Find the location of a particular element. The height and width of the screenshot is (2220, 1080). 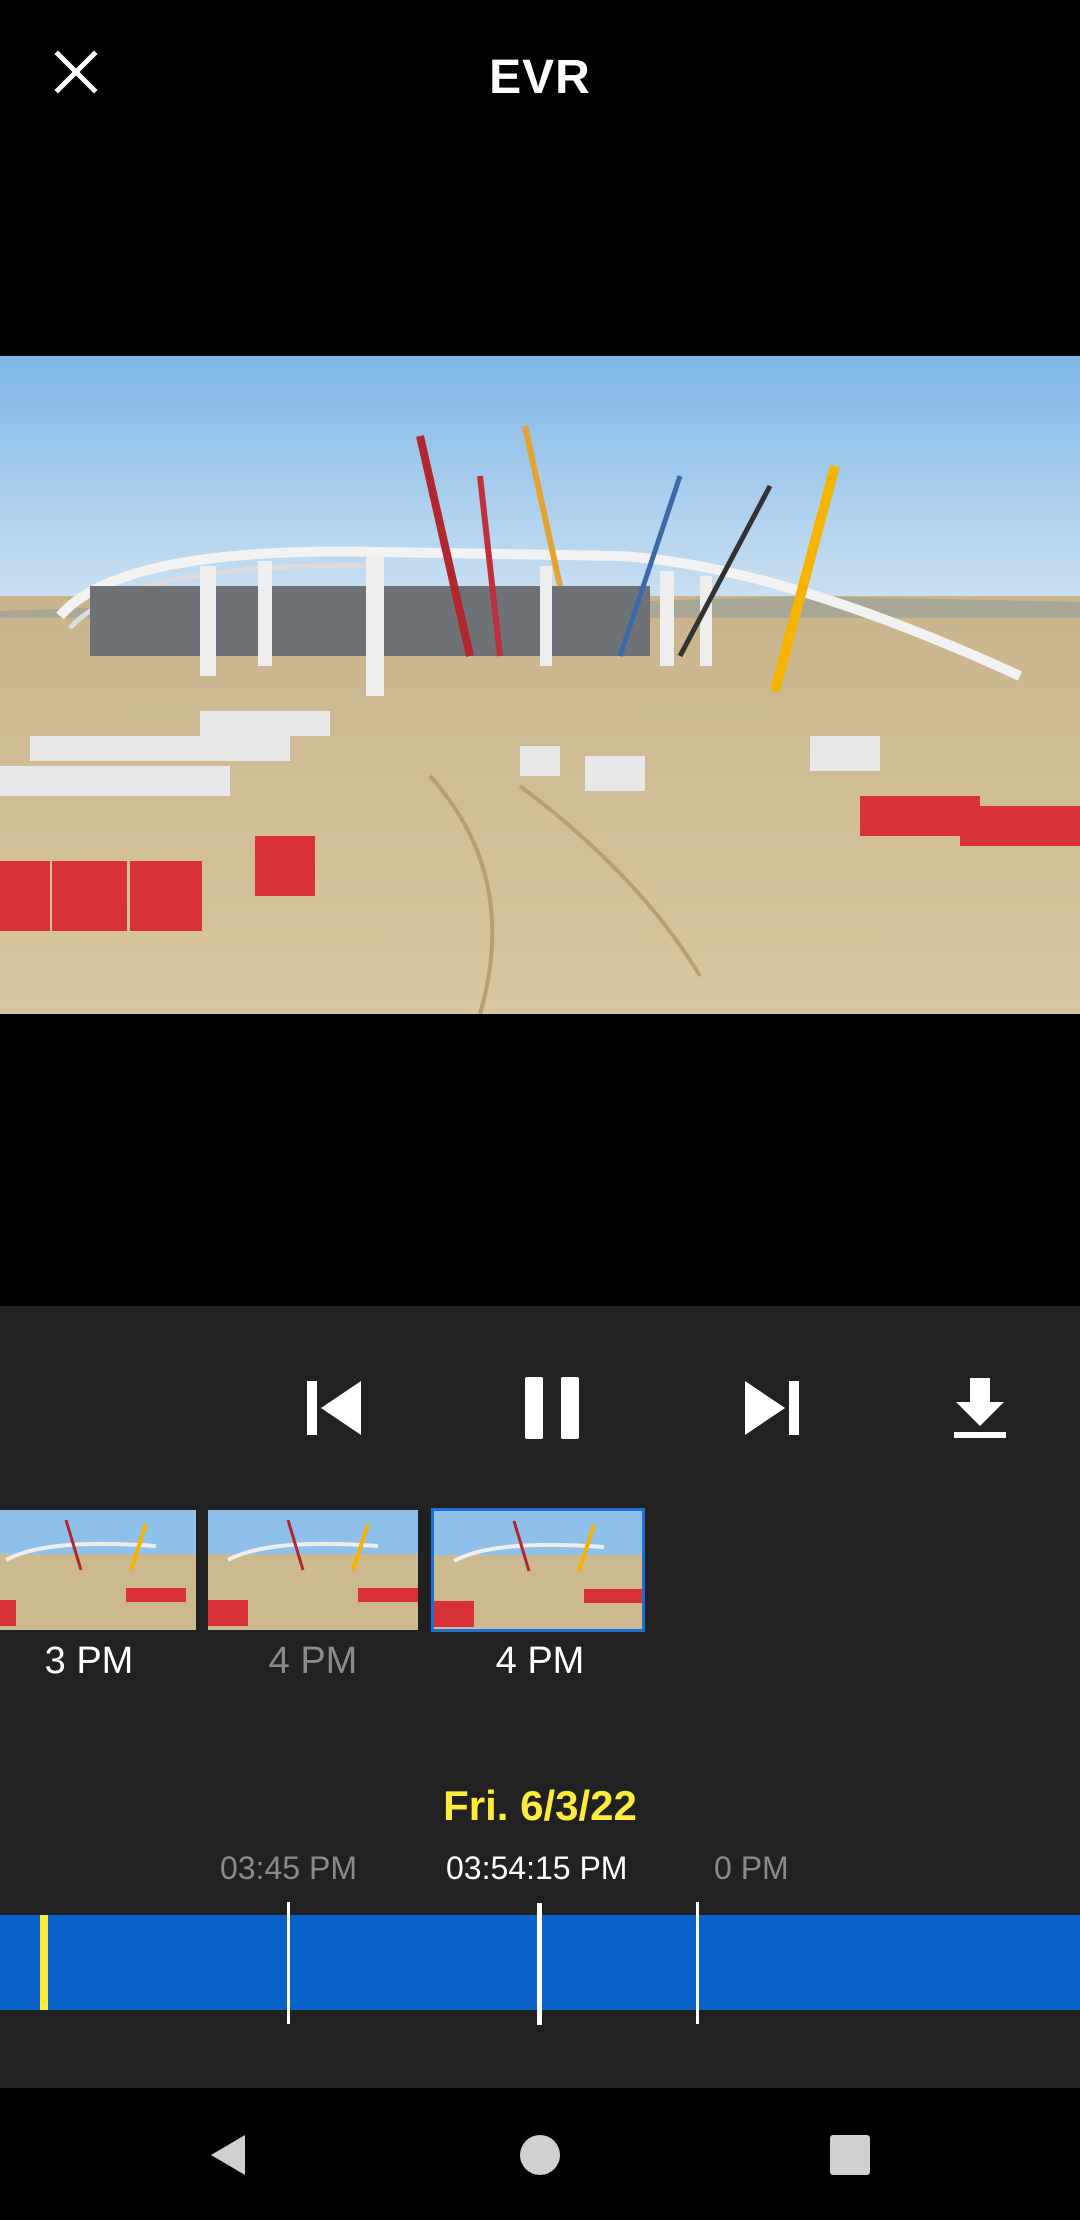

pause-button is located at coordinates (552, 1408).